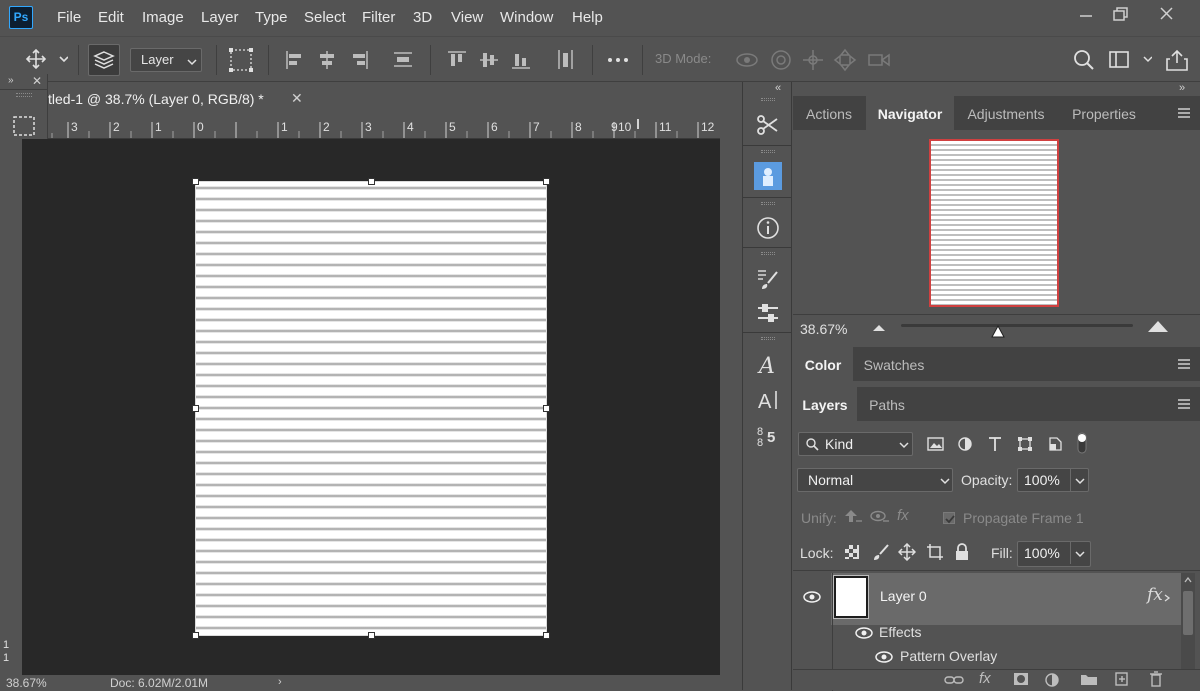  I want to click on add-layer-style-icon: fx, so click(985, 678).